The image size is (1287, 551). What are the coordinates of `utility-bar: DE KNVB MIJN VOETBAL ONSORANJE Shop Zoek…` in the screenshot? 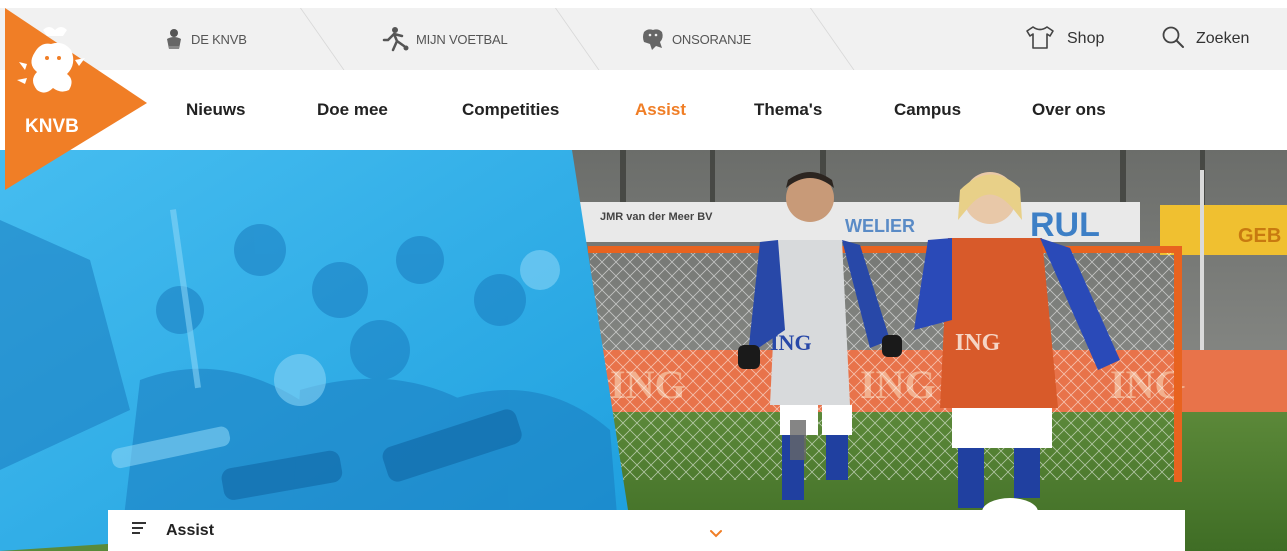 It's located at (643, 39).